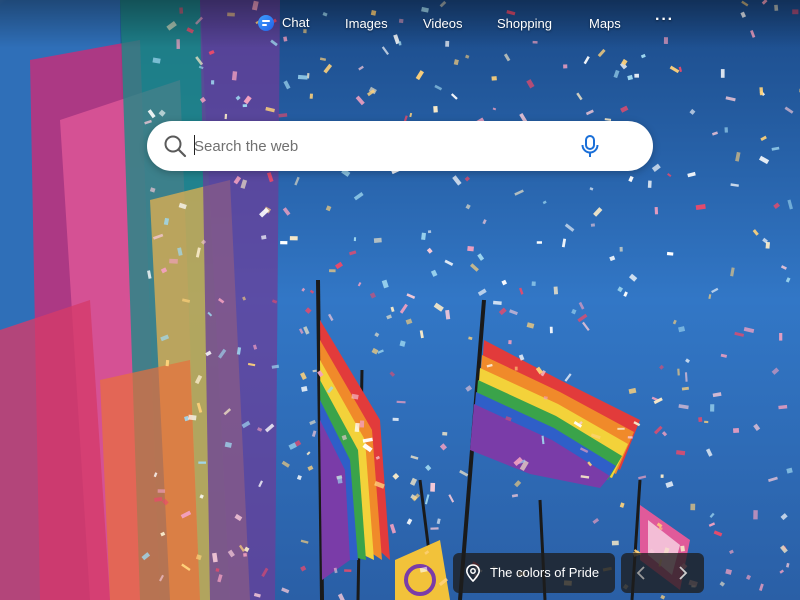  I want to click on location-pin-icon, so click(473, 573).